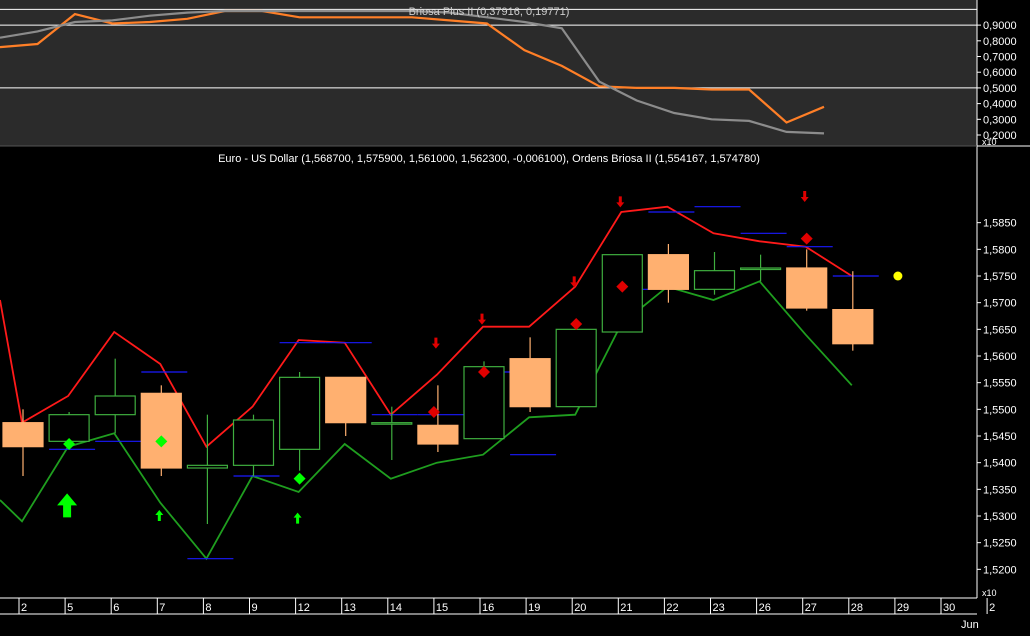 This screenshot has height=636, width=1030. I want to click on x-tick-label: 9, so click(255, 608).